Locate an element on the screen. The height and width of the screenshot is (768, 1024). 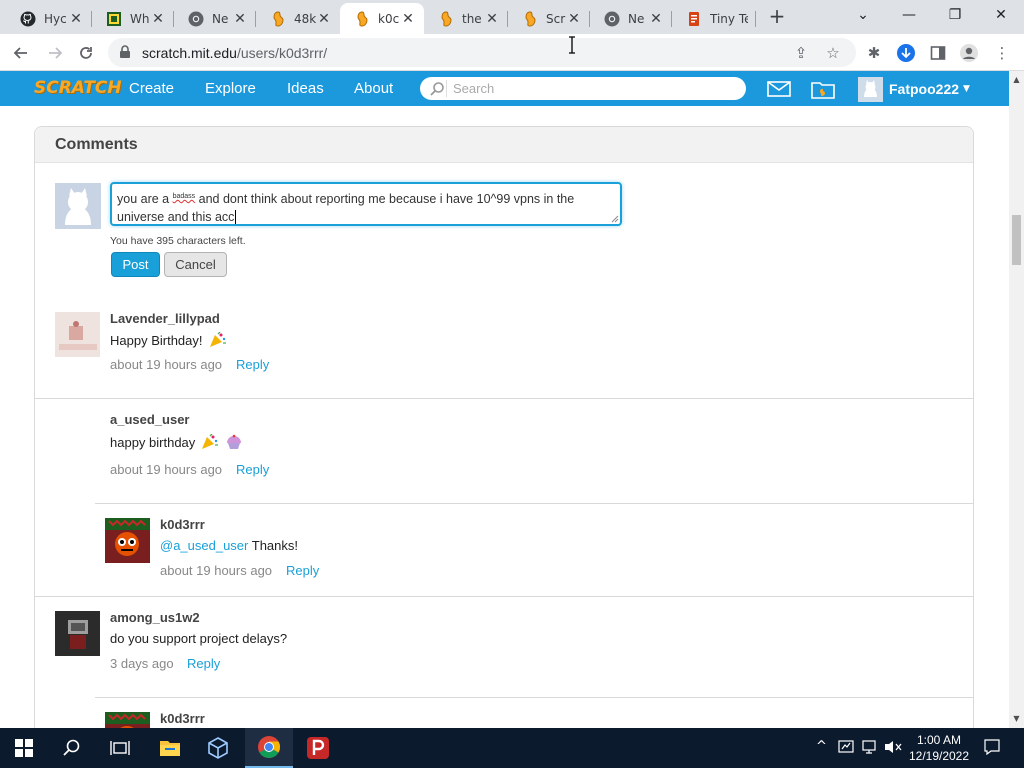
browser-tab: the ✕ is located at coordinates (466, 18).